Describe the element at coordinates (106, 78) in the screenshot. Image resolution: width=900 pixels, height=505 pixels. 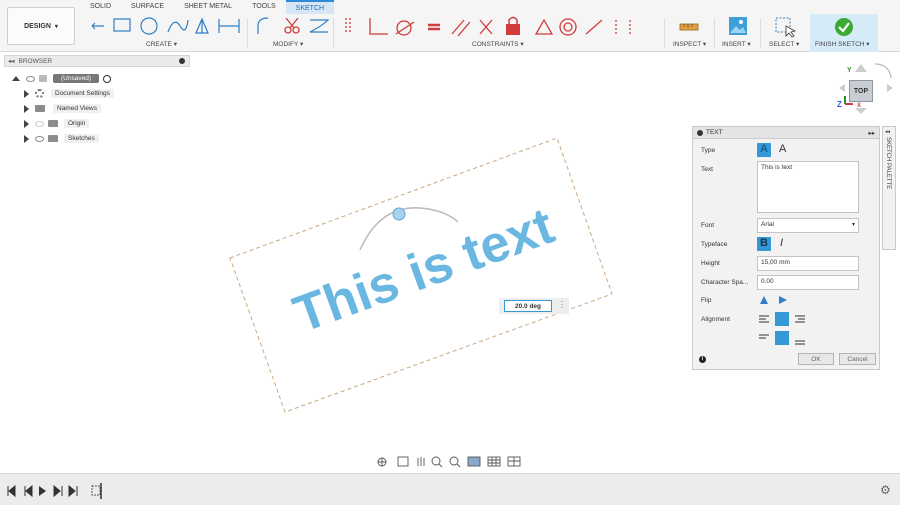
I see `activate-radio-icon` at that location.